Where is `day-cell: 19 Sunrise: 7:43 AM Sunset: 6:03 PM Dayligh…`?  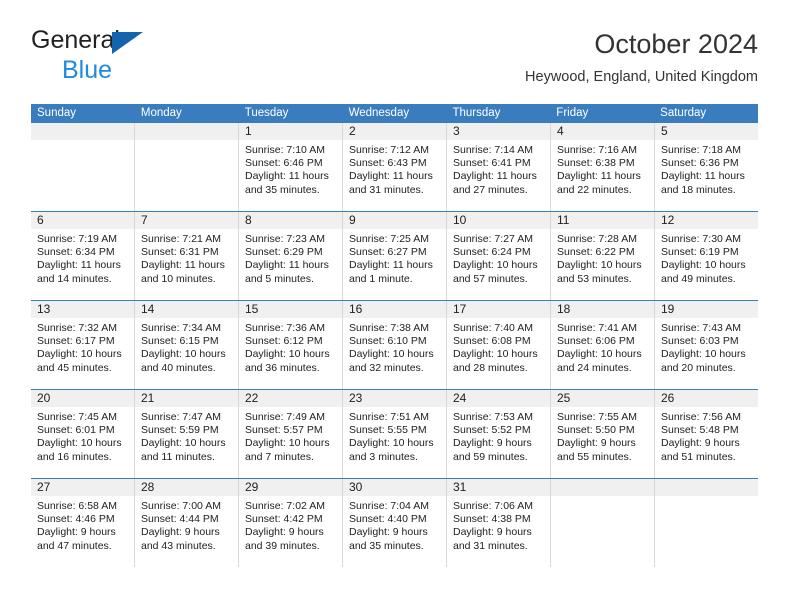
day-cell: 19 Sunrise: 7:43 AM Sunset: 6:03 PM Dayligh… is located at coordinates (706, 345).